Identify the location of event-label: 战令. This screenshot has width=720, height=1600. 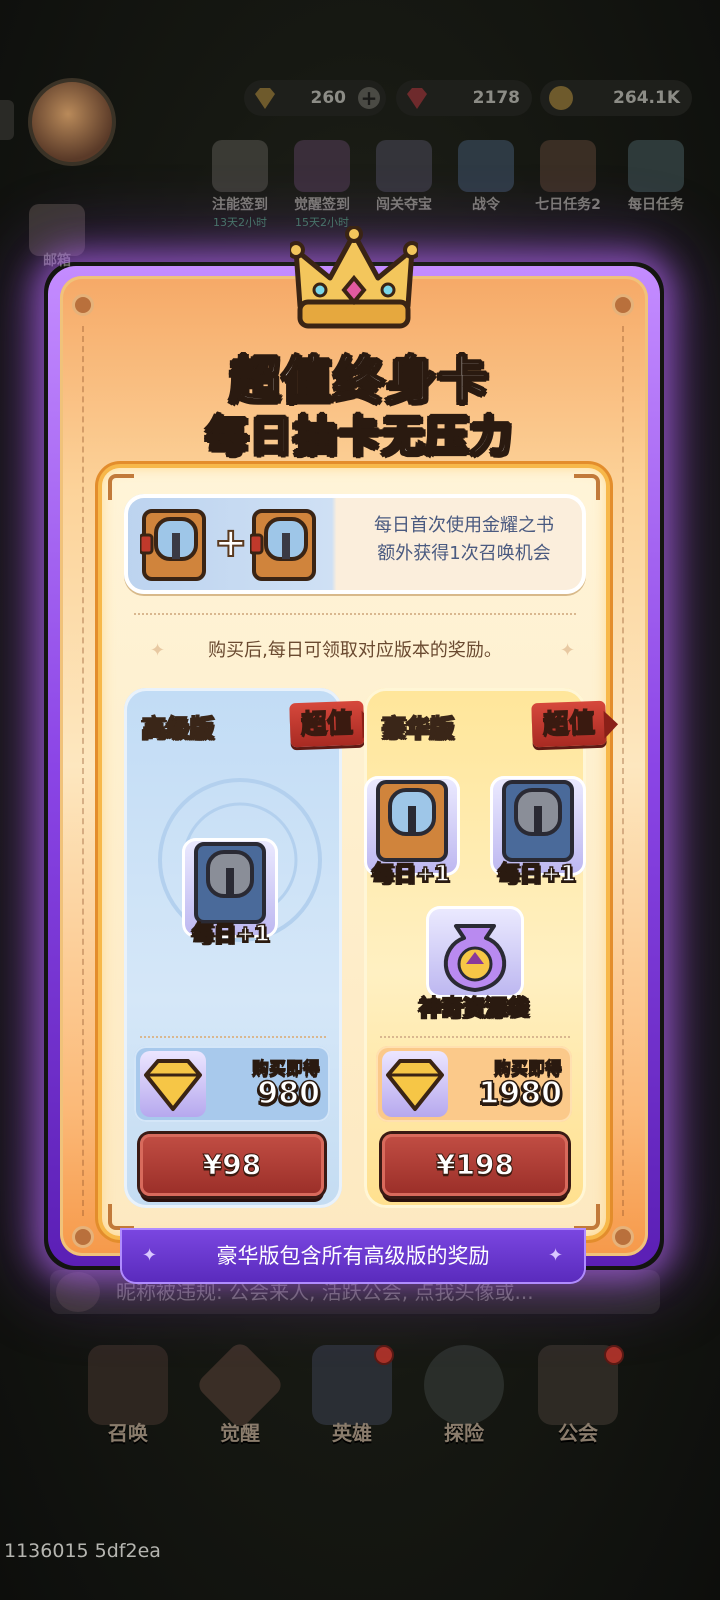
(486, 205).